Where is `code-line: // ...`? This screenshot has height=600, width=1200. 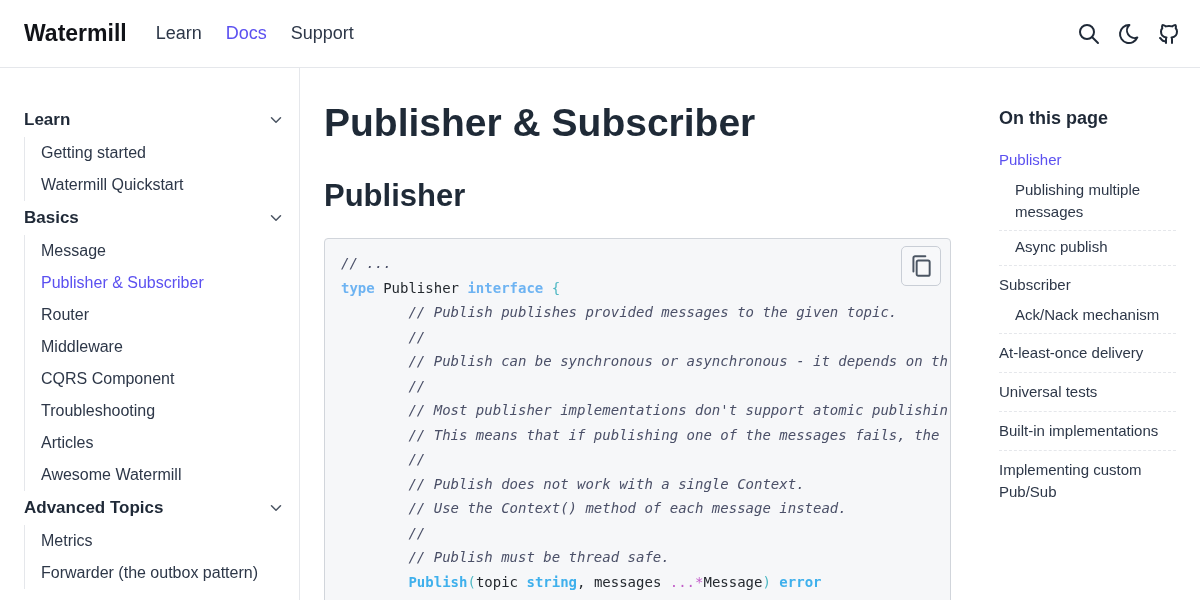 code-line: // ... is located at coordinates (366, 263).